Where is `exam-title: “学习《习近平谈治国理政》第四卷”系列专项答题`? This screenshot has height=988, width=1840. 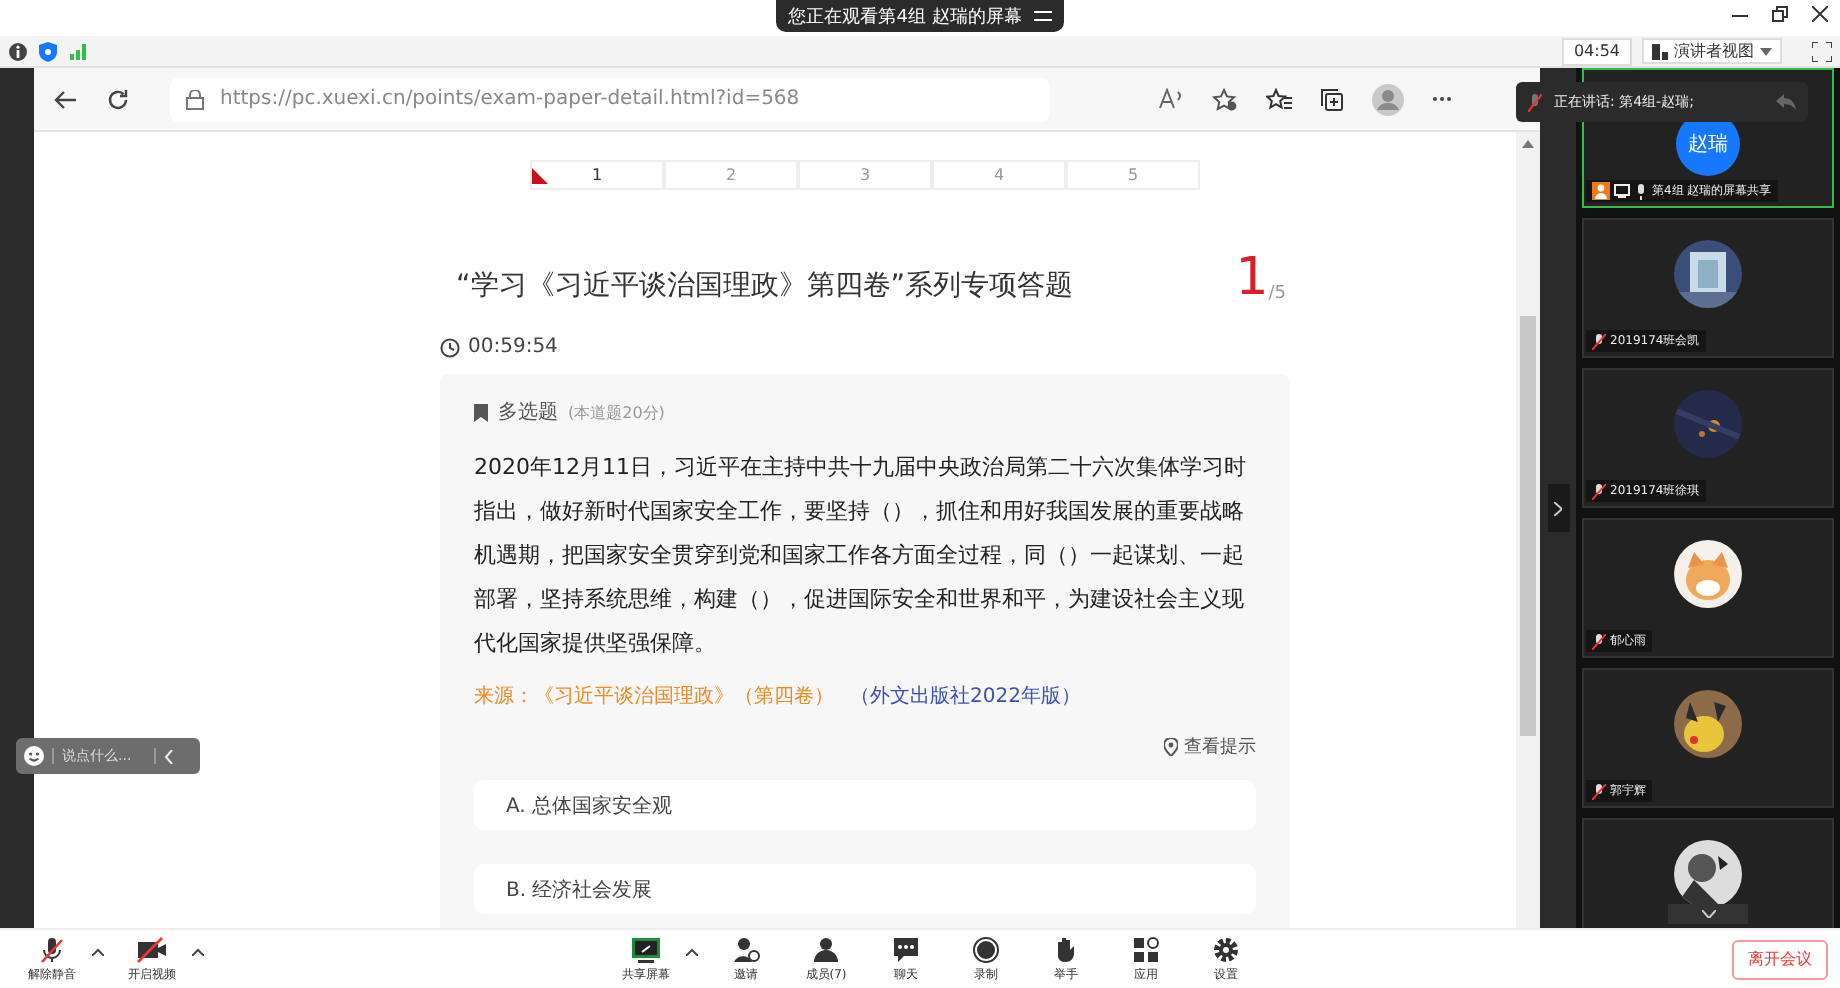
exam-title: “学习《习近平谈治国理政》第四卷”系列专项答题 is located at coordinates (765, 286).